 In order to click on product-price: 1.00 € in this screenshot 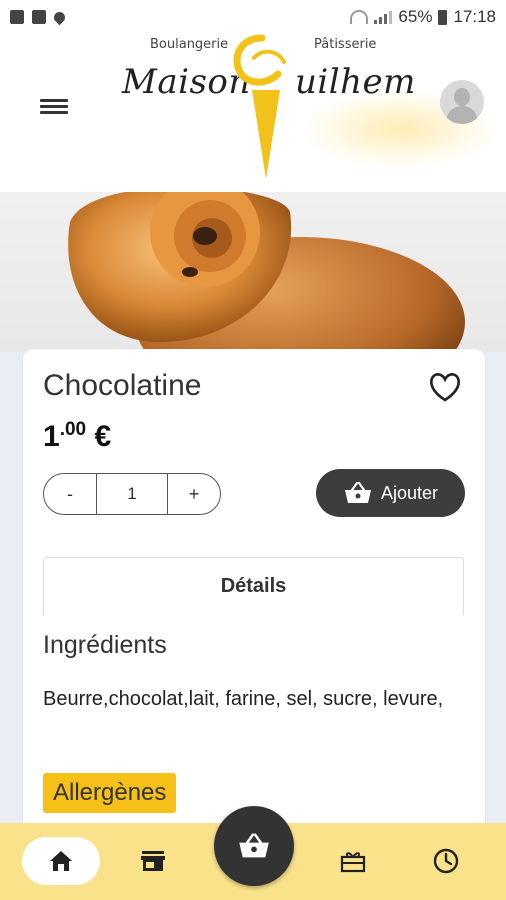, I will do `click(77, 436)`.